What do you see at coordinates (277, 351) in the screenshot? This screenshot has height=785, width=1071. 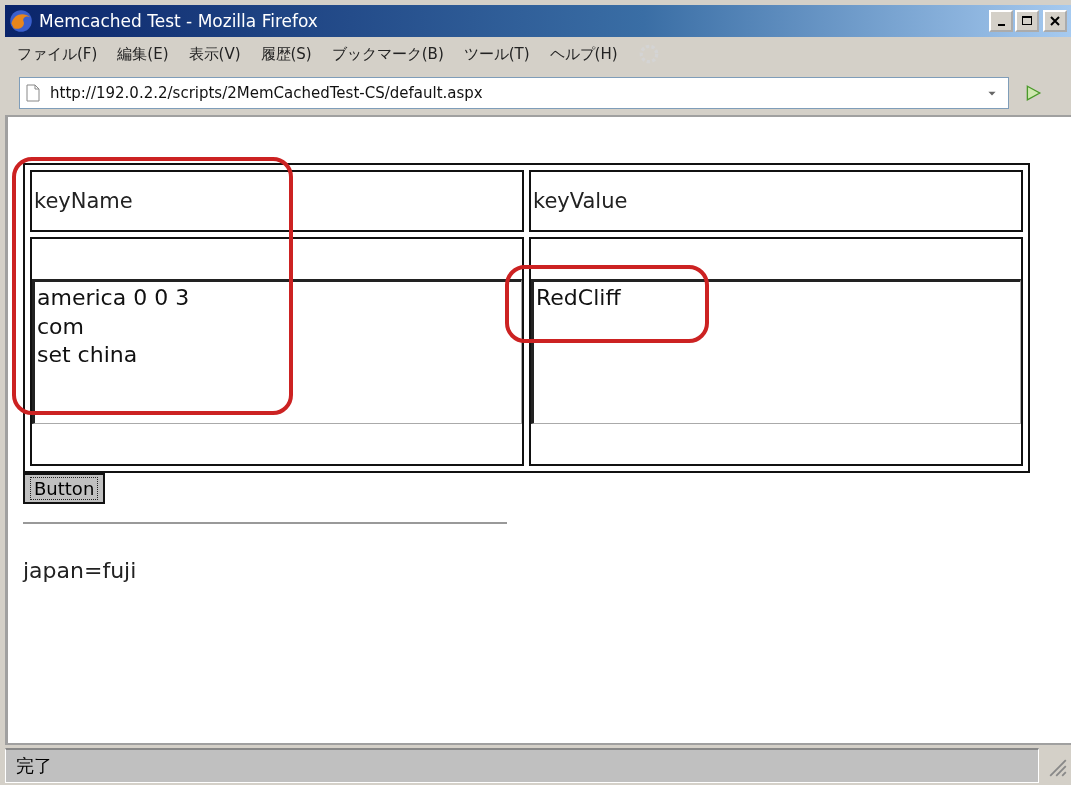 I see `text-area: america 0 0 3 com set china` at bounding box center [277, 351].